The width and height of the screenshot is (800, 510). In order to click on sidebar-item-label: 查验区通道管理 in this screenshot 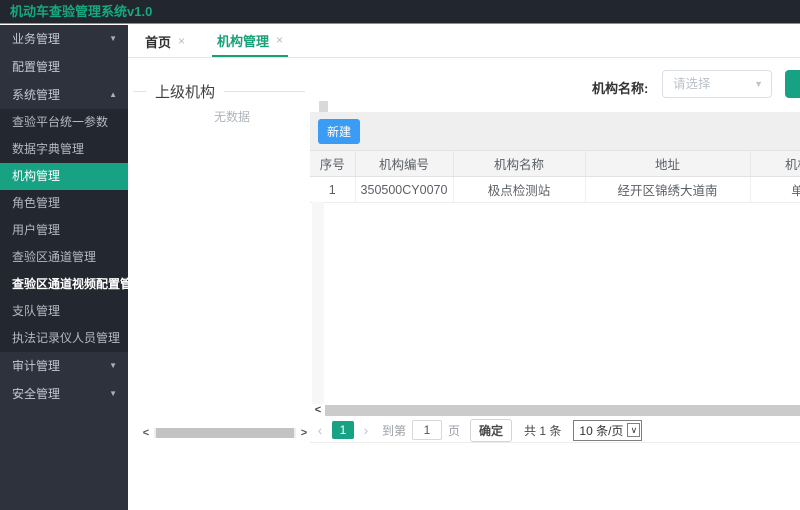, I will do `click(54, 257)`.